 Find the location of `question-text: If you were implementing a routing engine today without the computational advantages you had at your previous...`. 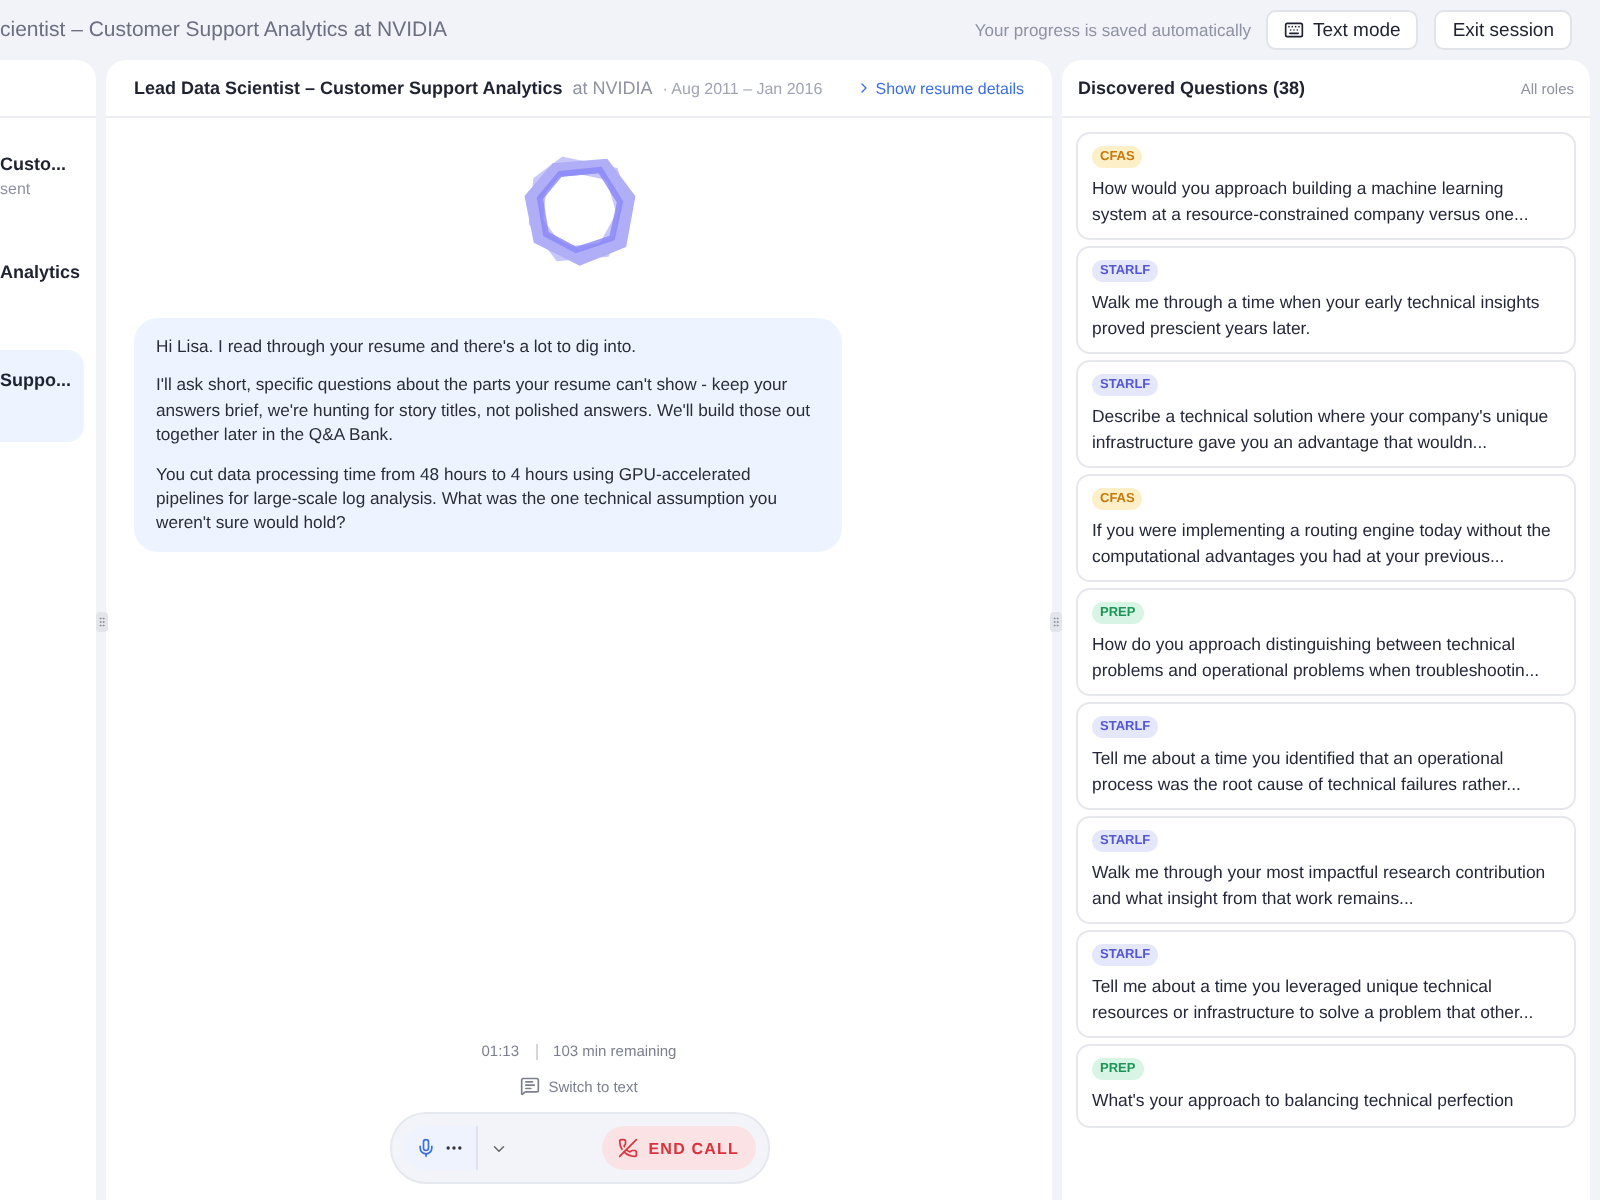

question-text: If you were implementing a routing engine today without the computational advantages you had at your previous... is located at coordinates (1322, 543).